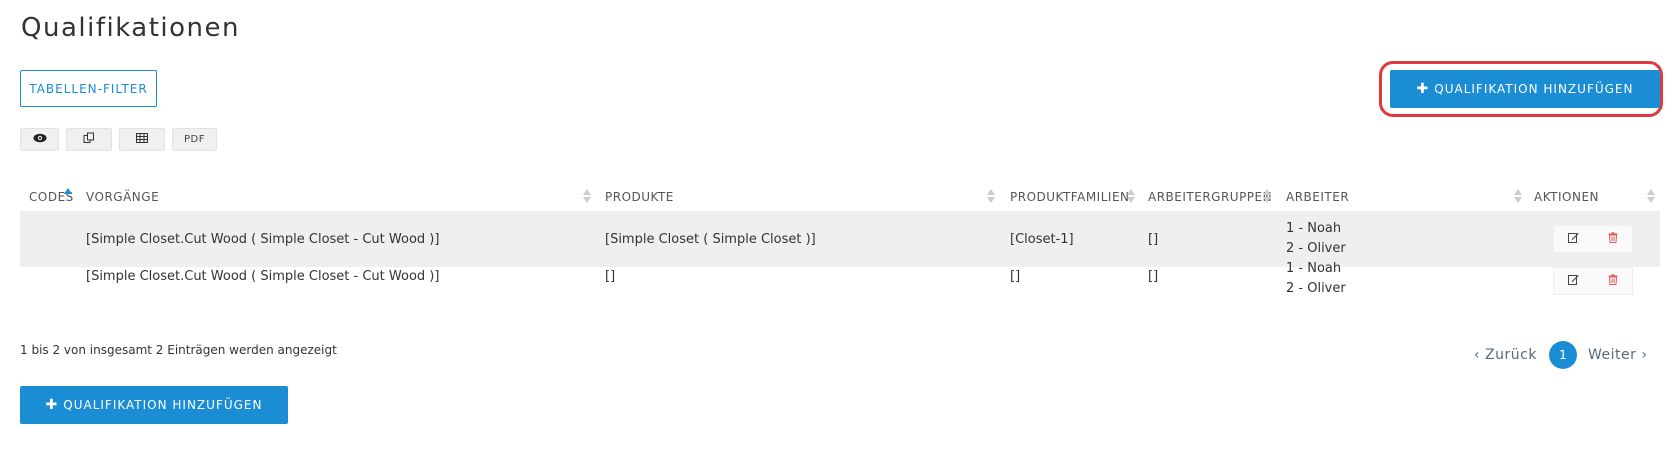 This screenshot has width=1680, height=450. Describe the element at coordinates (1651, 197) in the screenshot. I see `sort-aktionen-icon` at that location.